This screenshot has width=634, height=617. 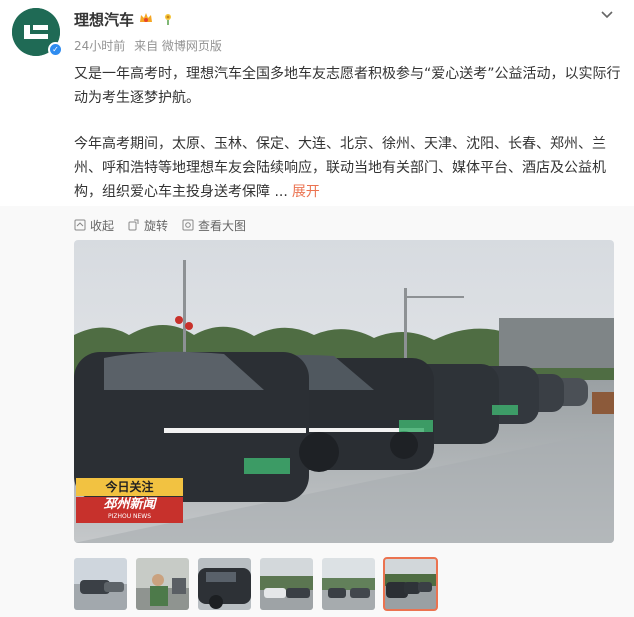 I want to click on post-meta: 24小时前 来自 微博网页版, so click(x=150, y=45).